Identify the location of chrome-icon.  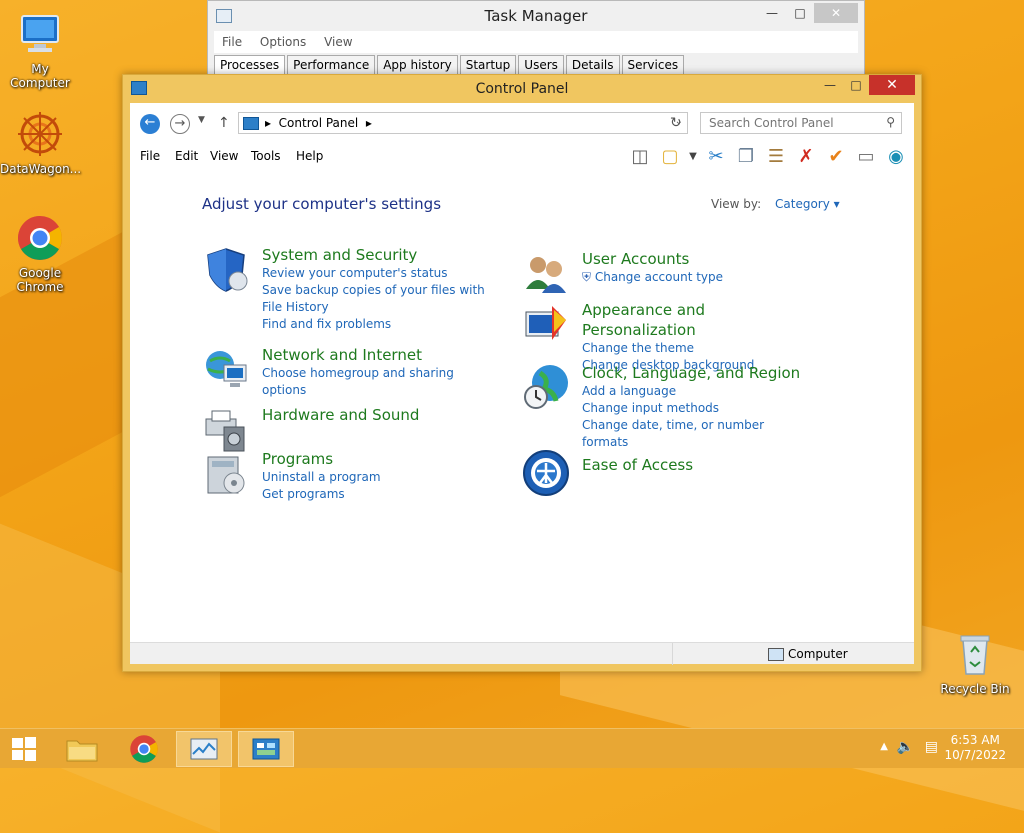
(144, 749).